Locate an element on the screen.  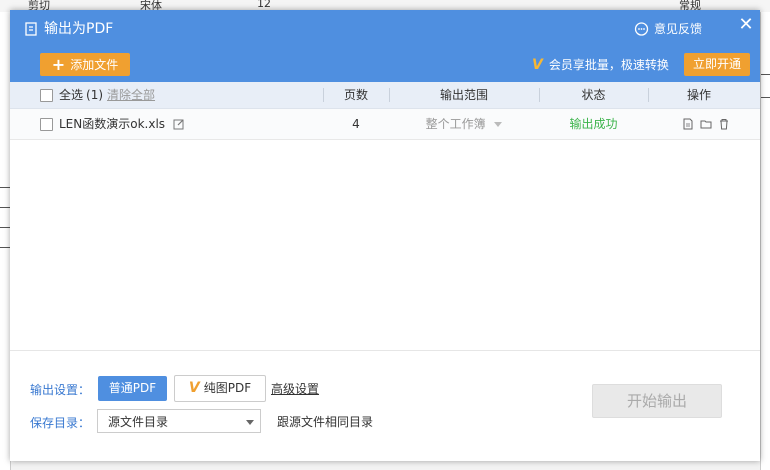
save-dir-value: 源文件目录 is located at coordinates (138, 422).